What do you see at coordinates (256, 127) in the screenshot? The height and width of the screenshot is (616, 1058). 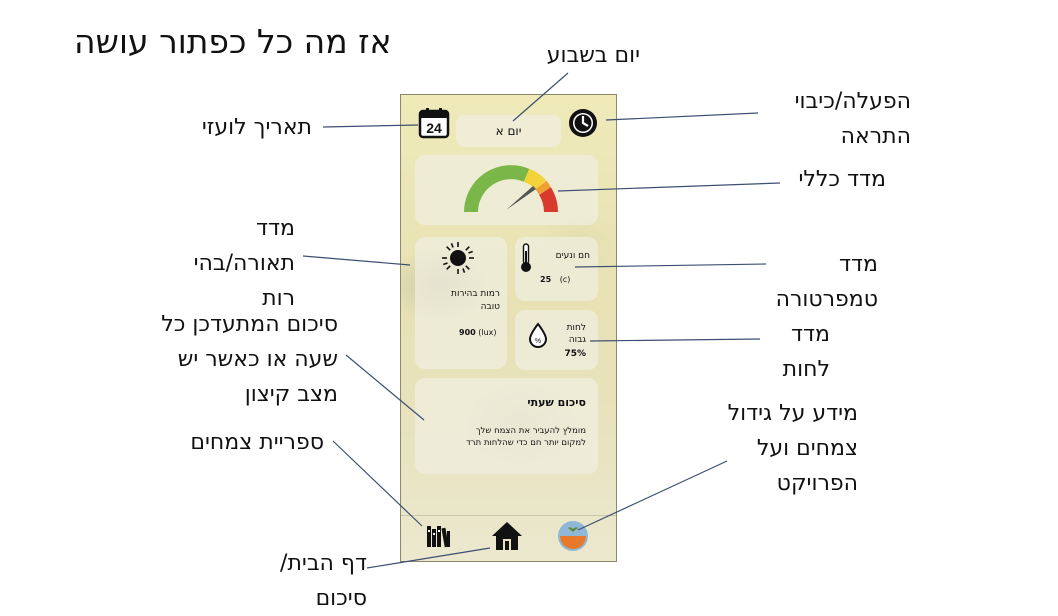 I see `callout-gregorian-date: תאריך לועזי` at bounding box center [256, 127].